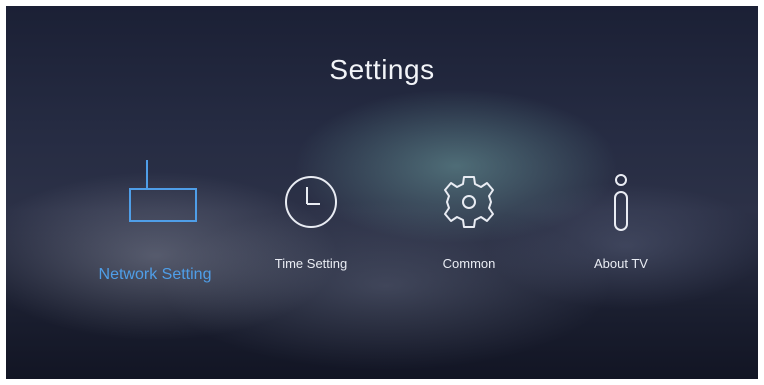 The height and width of the screenshot is (385, 764). I want to click on clock-icon, so click(311, 202).